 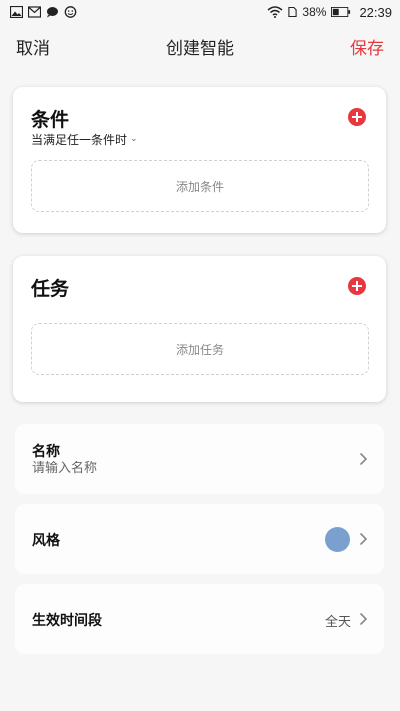 I want to click on name-input, so click(x=172, y=468).